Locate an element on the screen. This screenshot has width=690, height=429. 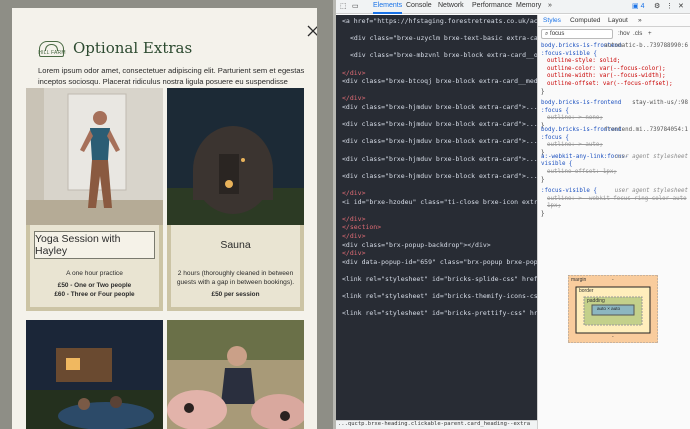
tab-computed: Computed is located at coordinates (585, 20).